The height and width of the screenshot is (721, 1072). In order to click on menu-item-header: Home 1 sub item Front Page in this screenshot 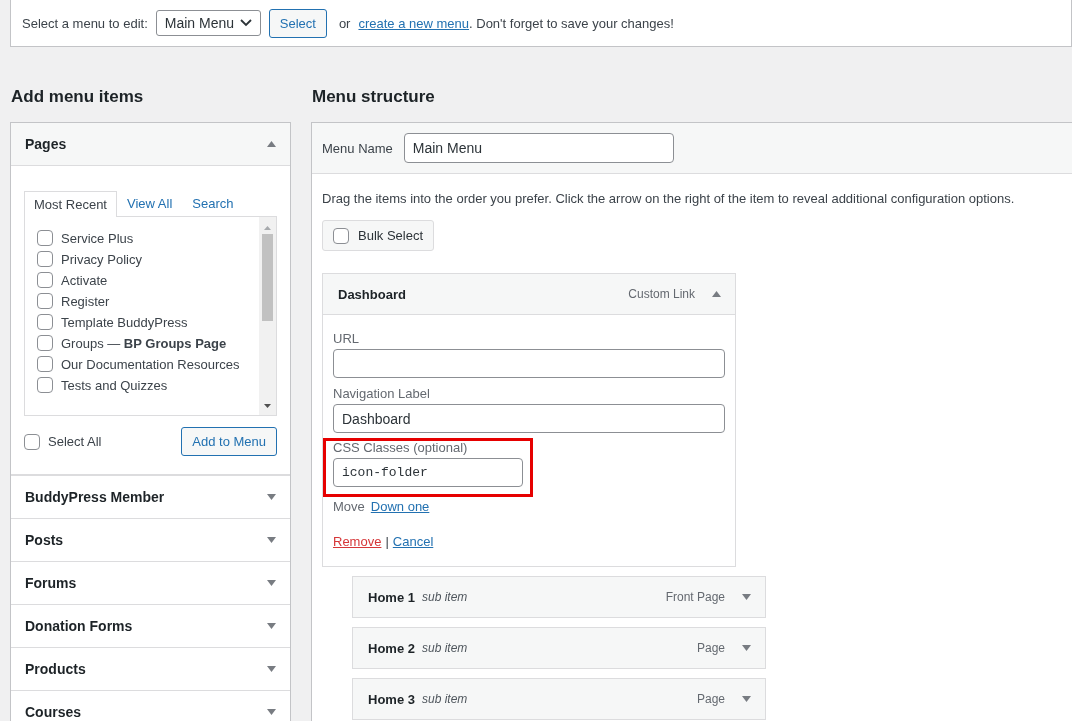, I will do `click(559, 597)`.